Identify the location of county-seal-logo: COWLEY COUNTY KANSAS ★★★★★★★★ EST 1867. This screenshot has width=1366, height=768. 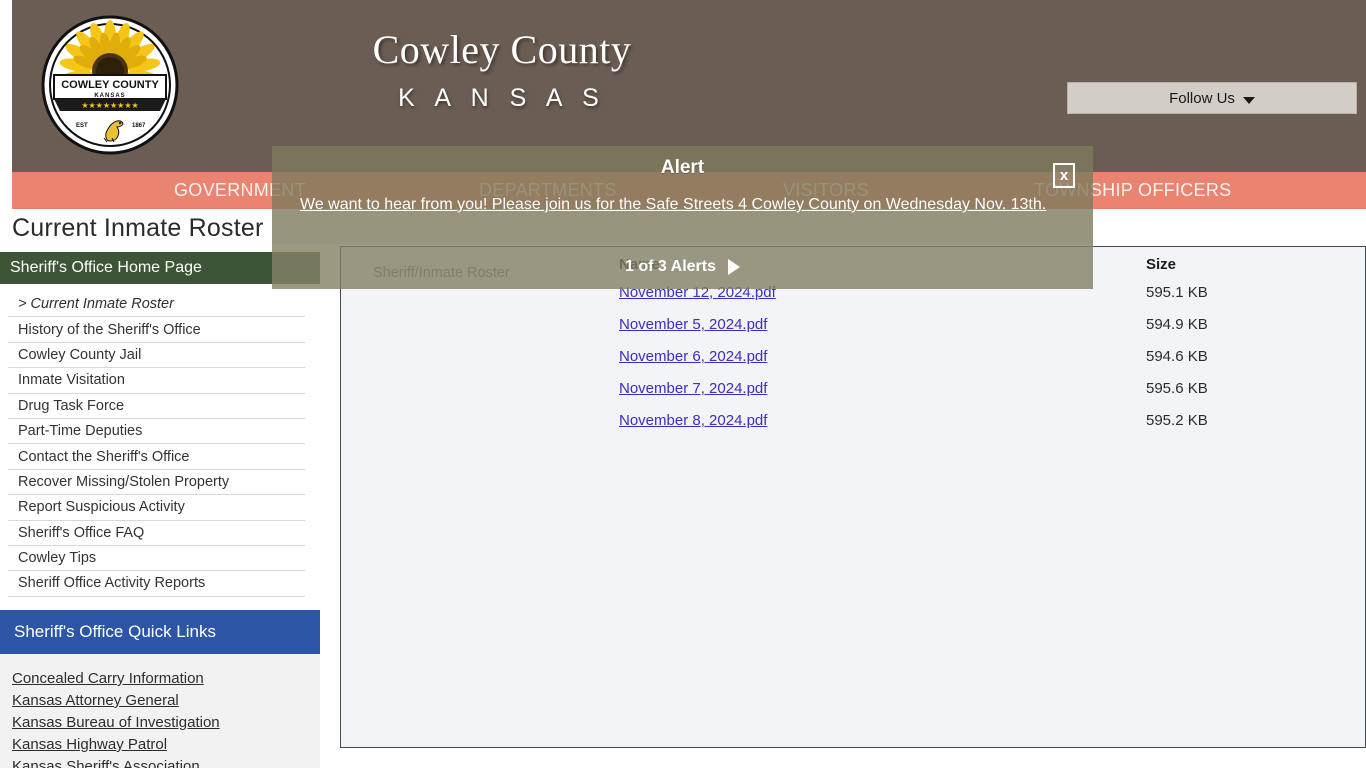
(110, 85).